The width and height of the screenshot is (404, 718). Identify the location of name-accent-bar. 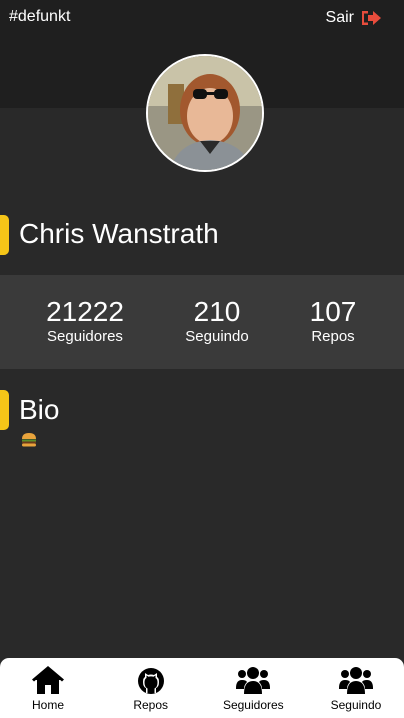
(4, 235).